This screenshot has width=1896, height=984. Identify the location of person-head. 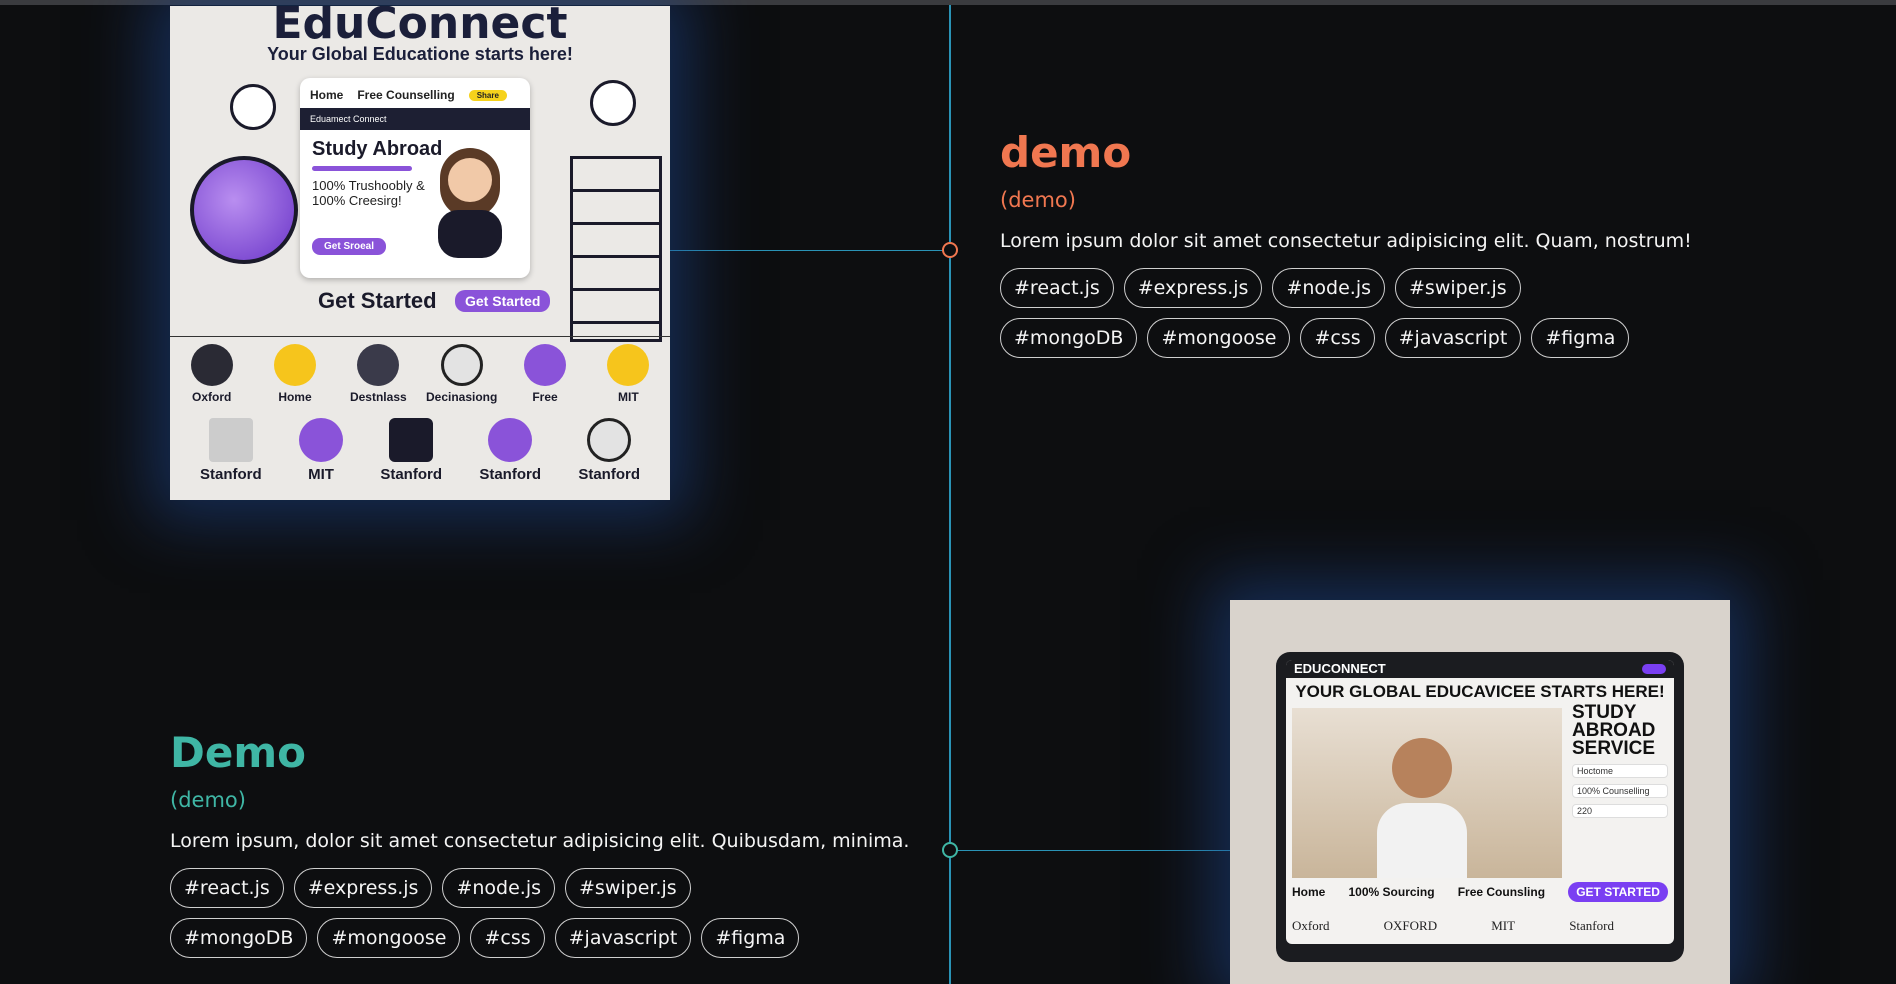
(1422, 768).